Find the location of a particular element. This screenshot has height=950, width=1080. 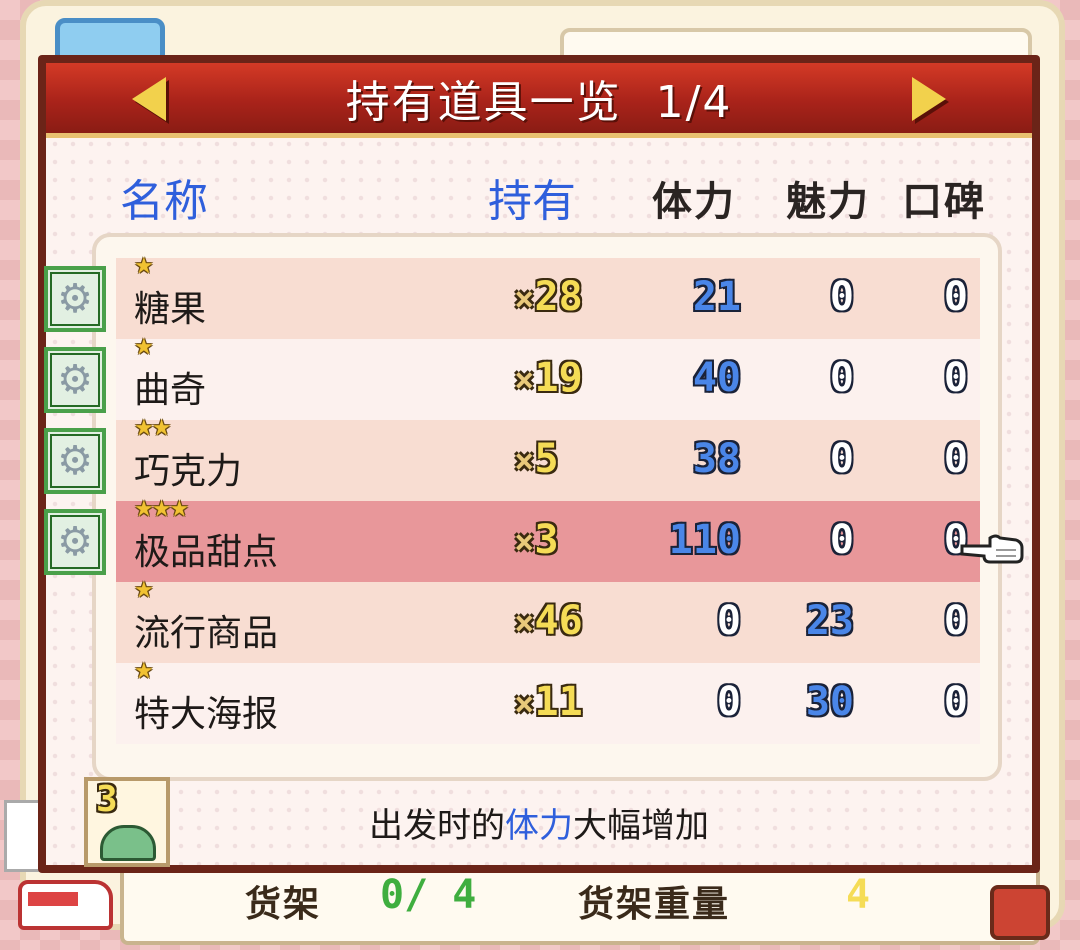

item-name: 糖果 is located at coordinates (170, 309).